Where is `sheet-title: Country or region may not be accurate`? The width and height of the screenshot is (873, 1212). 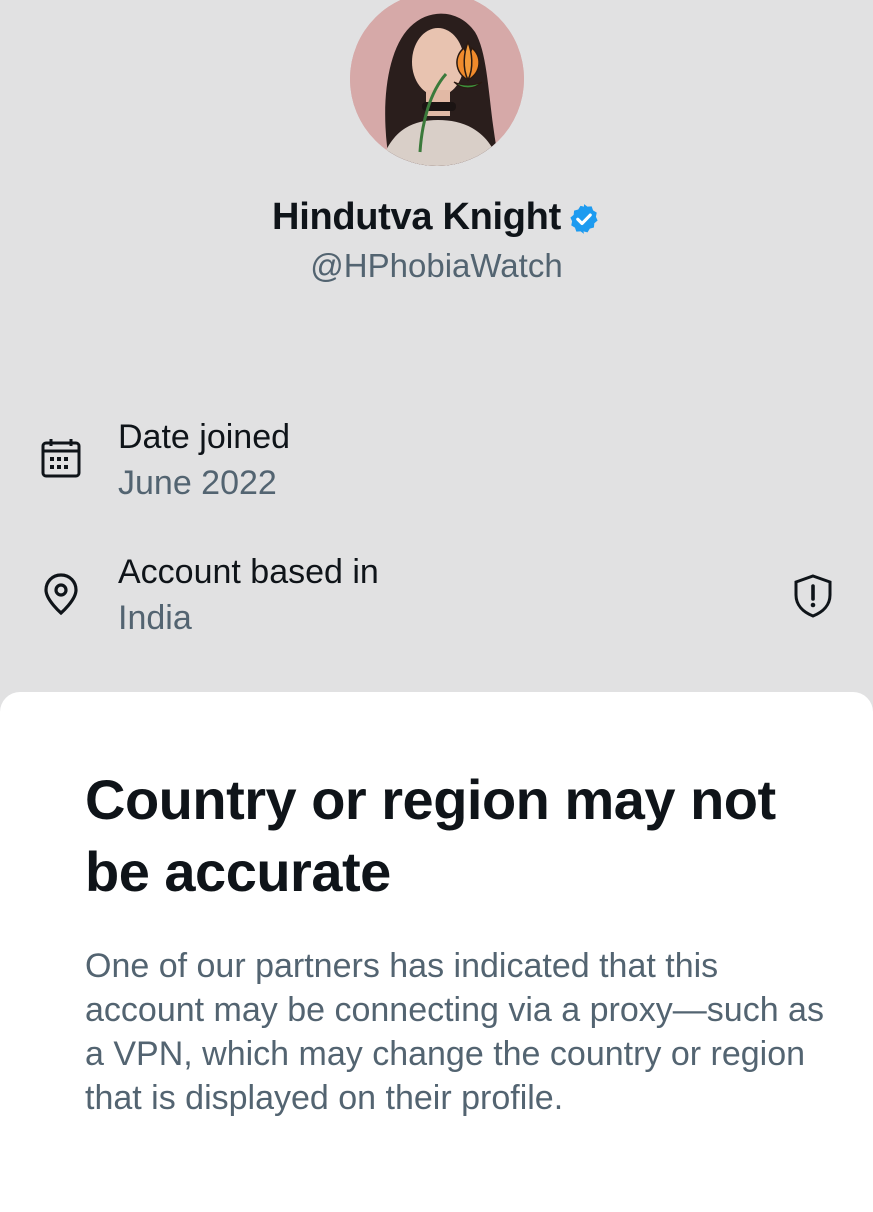
sheet-title: Country or region may not be accurate is located at coordinates (430, 835).